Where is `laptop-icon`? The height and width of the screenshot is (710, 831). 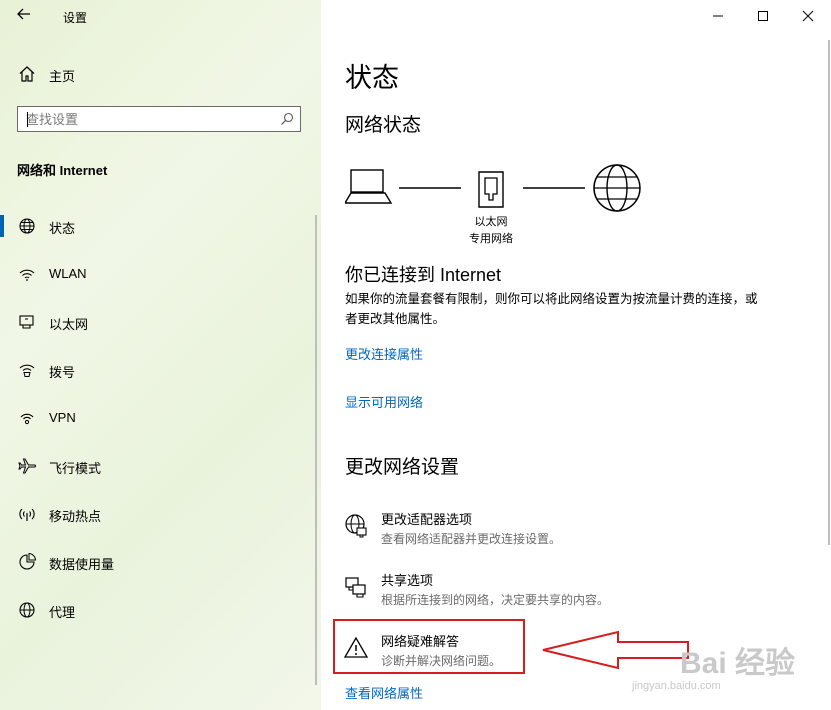
laptop-icon is located at coordinates (368, 186).